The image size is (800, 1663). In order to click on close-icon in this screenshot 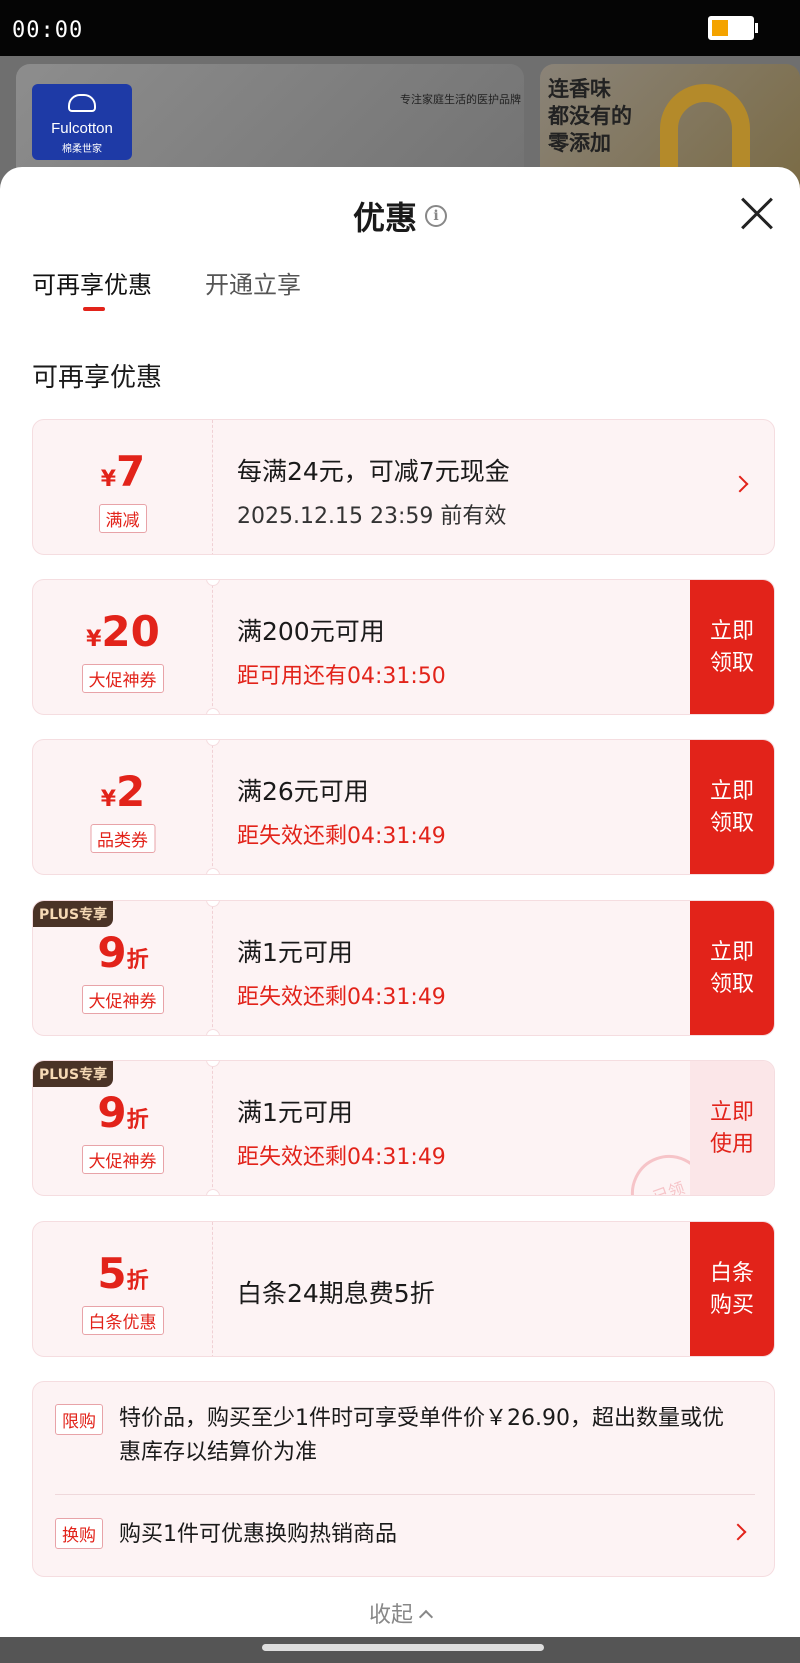, I will do `click(757, 214)`.